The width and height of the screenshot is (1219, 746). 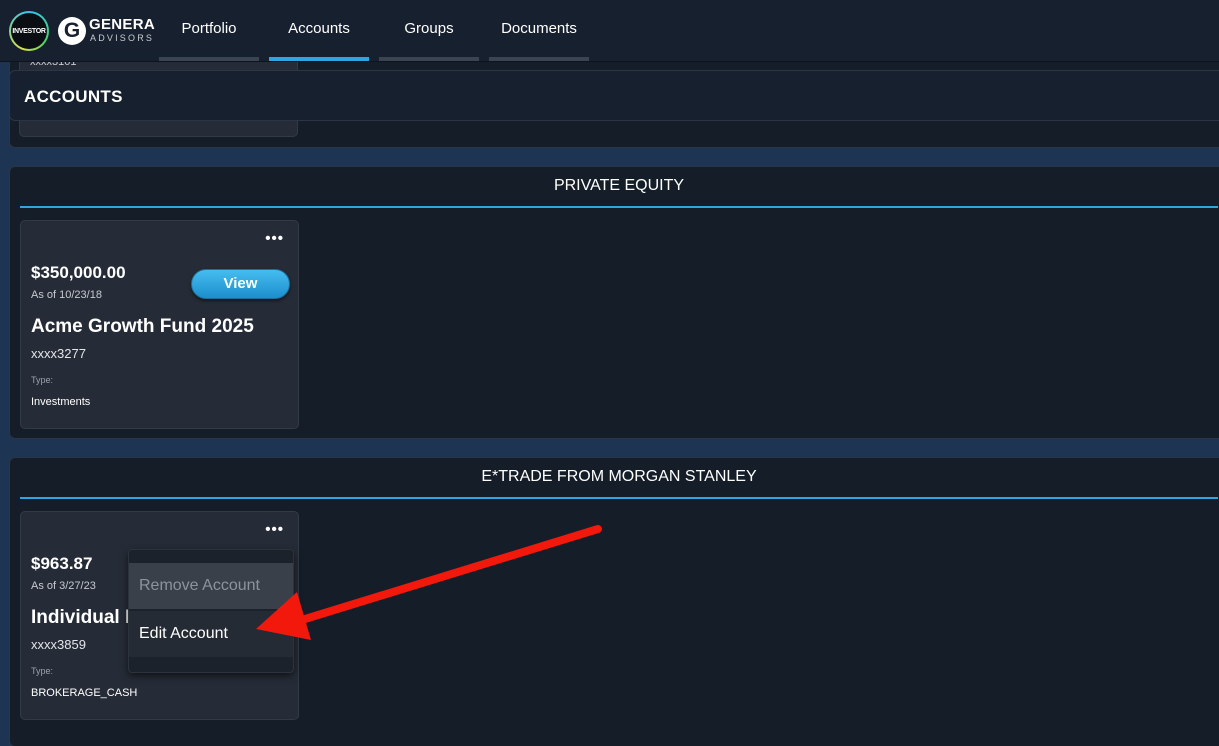 I want to click on account-number: xxxx3859, so click(x=58, y=644).